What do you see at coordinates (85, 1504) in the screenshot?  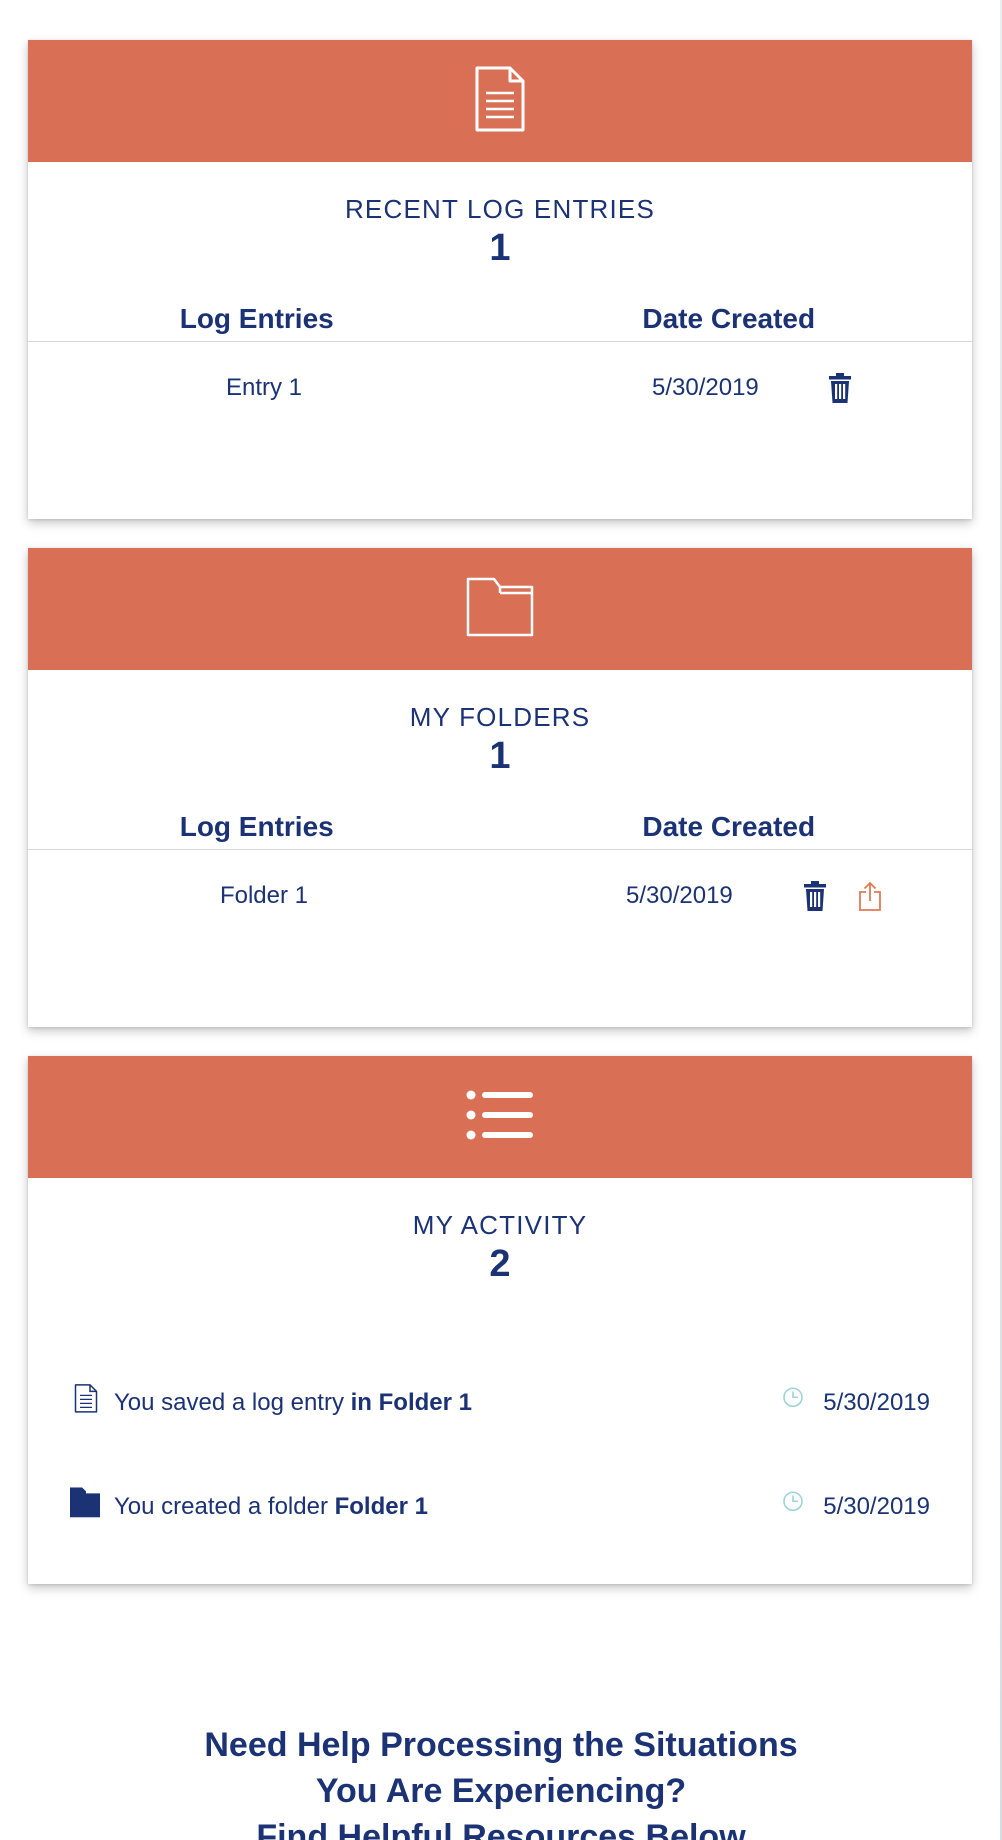 I see `folder-filled-icon` at bounding box center [85, 1504].